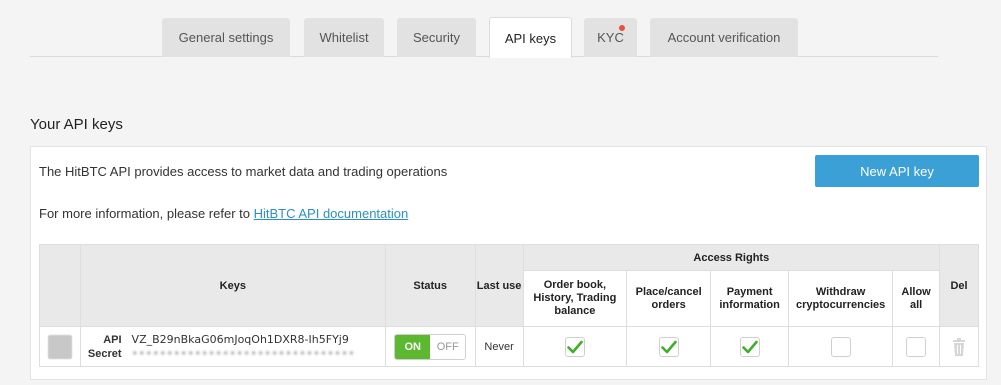 This screenshot has height=385, width=1001. I want to click on tab-label: Whitelist, so click(344, 37).